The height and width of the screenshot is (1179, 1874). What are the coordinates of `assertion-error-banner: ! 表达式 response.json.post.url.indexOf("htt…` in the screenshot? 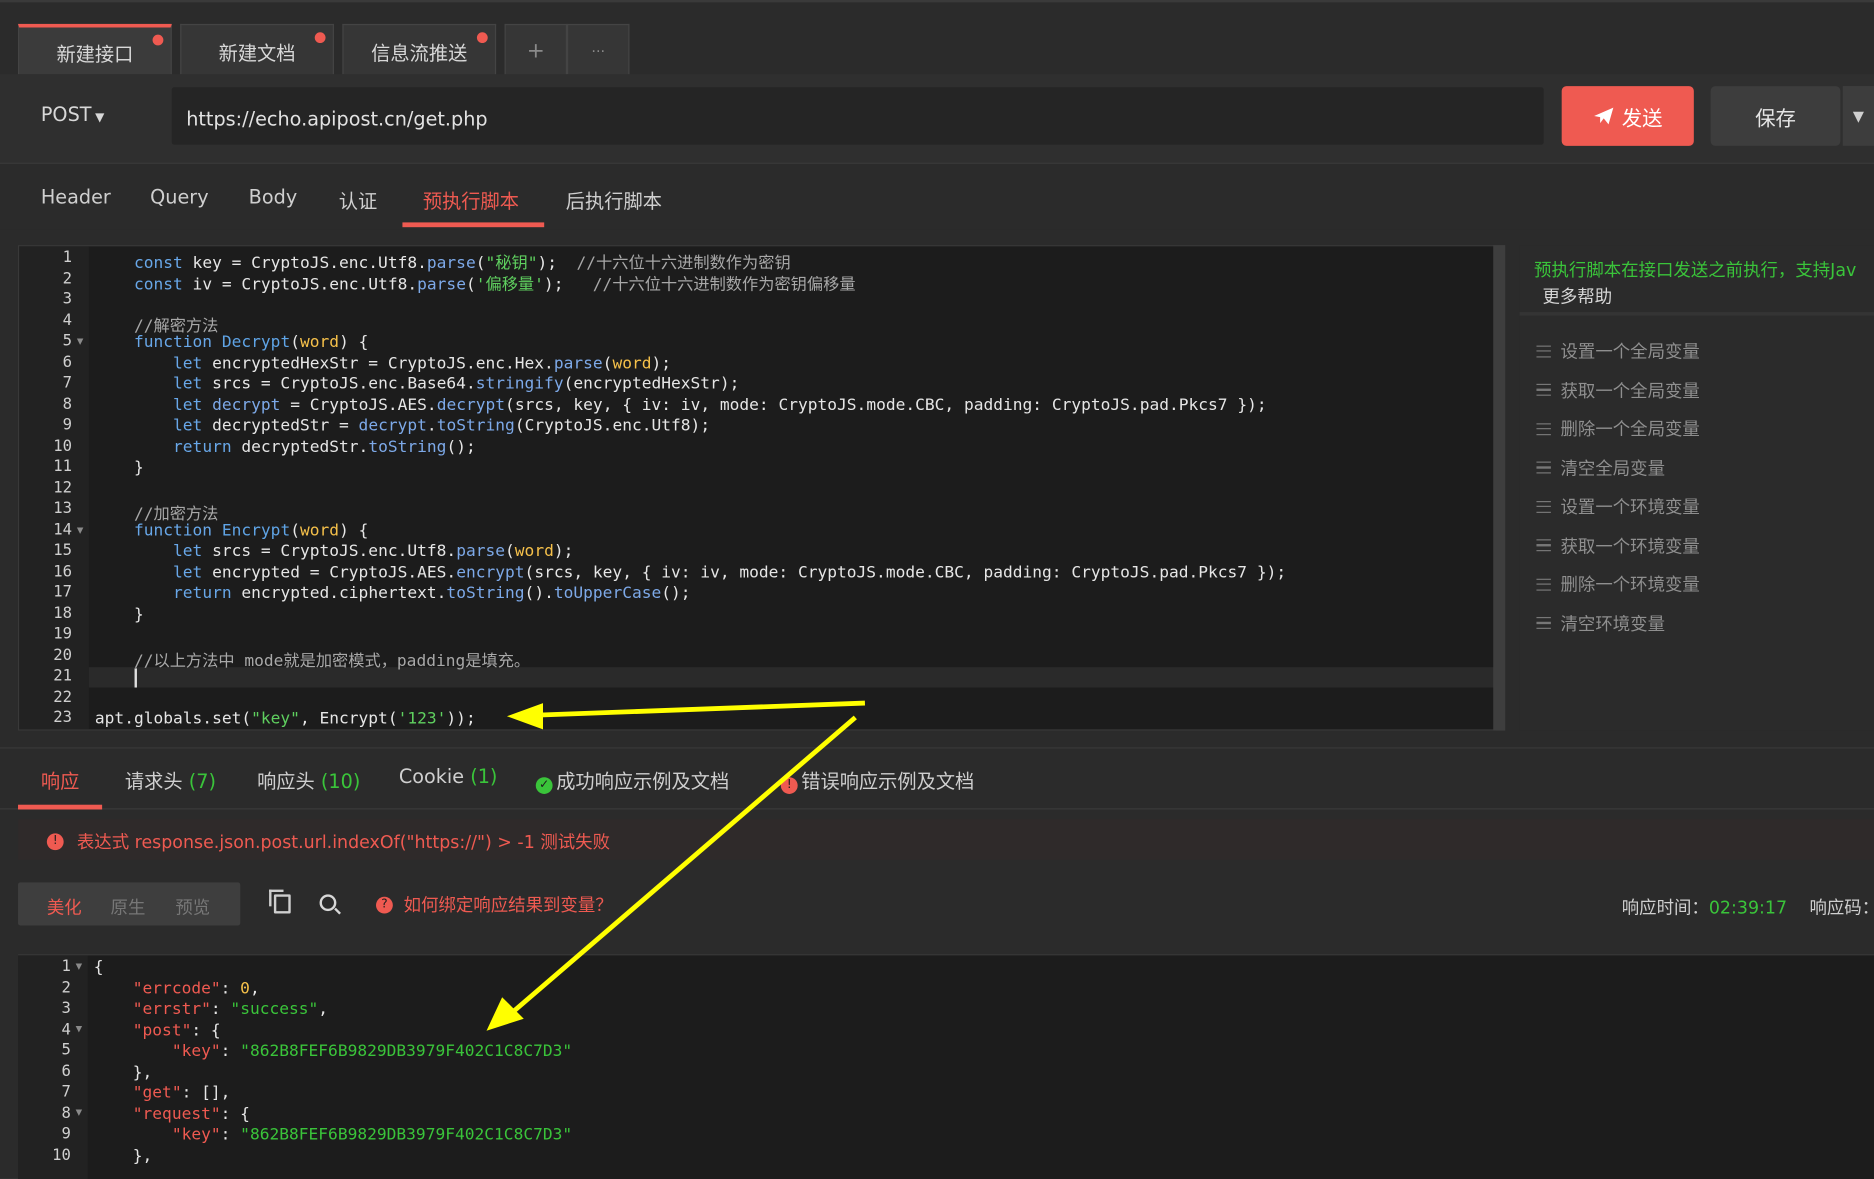 It's located at (946, 839).